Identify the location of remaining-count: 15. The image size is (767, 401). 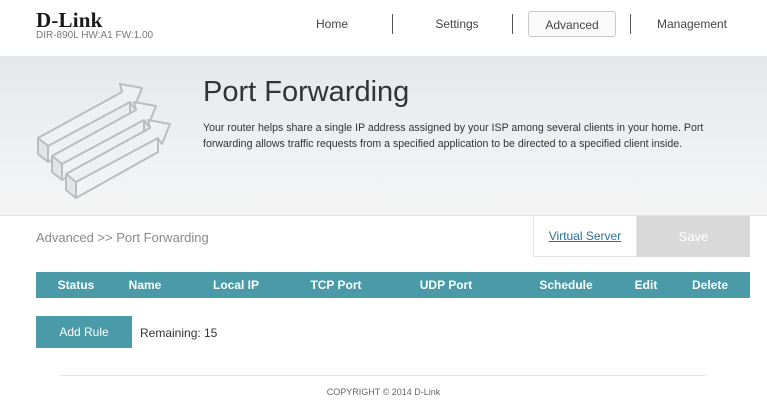
(211, 333).